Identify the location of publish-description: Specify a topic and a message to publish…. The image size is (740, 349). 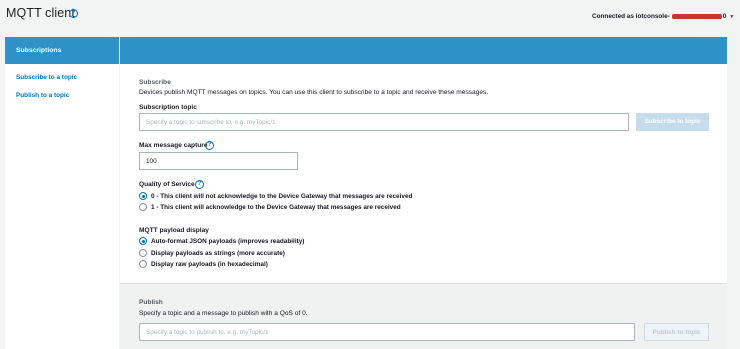
(223, 313).